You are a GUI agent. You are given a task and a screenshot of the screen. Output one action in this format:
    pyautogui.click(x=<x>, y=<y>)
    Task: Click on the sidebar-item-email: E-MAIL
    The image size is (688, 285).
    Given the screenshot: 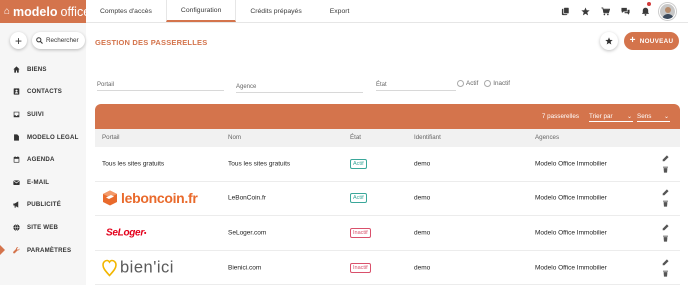 What is the action you would take?
    pyautogui.click(x=43, y=182)
    